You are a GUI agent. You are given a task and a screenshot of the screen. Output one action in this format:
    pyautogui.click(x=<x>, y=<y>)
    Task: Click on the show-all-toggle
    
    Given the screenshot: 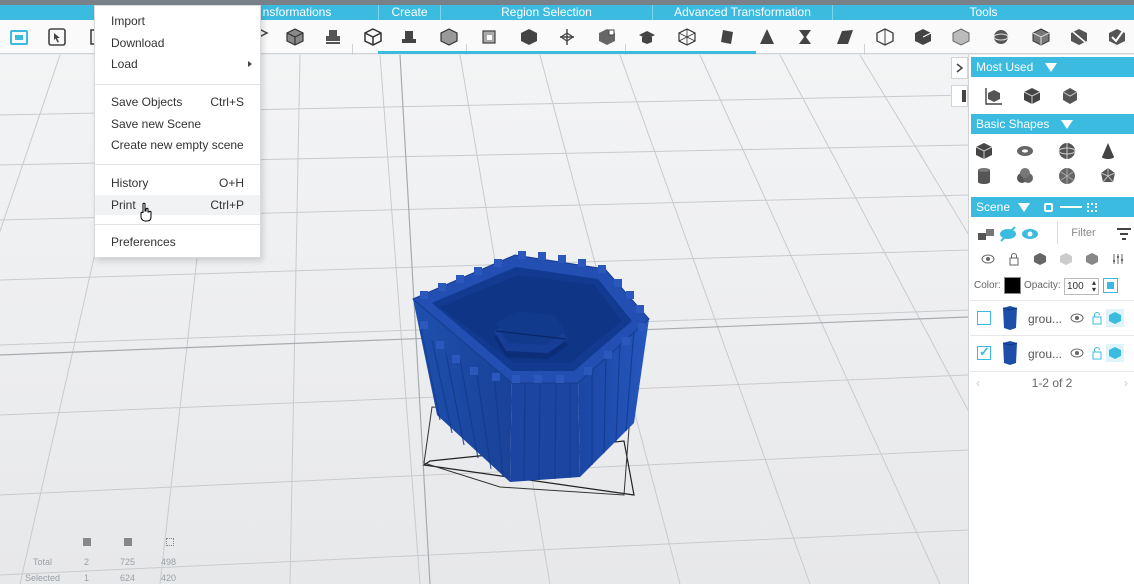 What is the action you would take?
    pyautogui.click(x=1030, y=234)
    